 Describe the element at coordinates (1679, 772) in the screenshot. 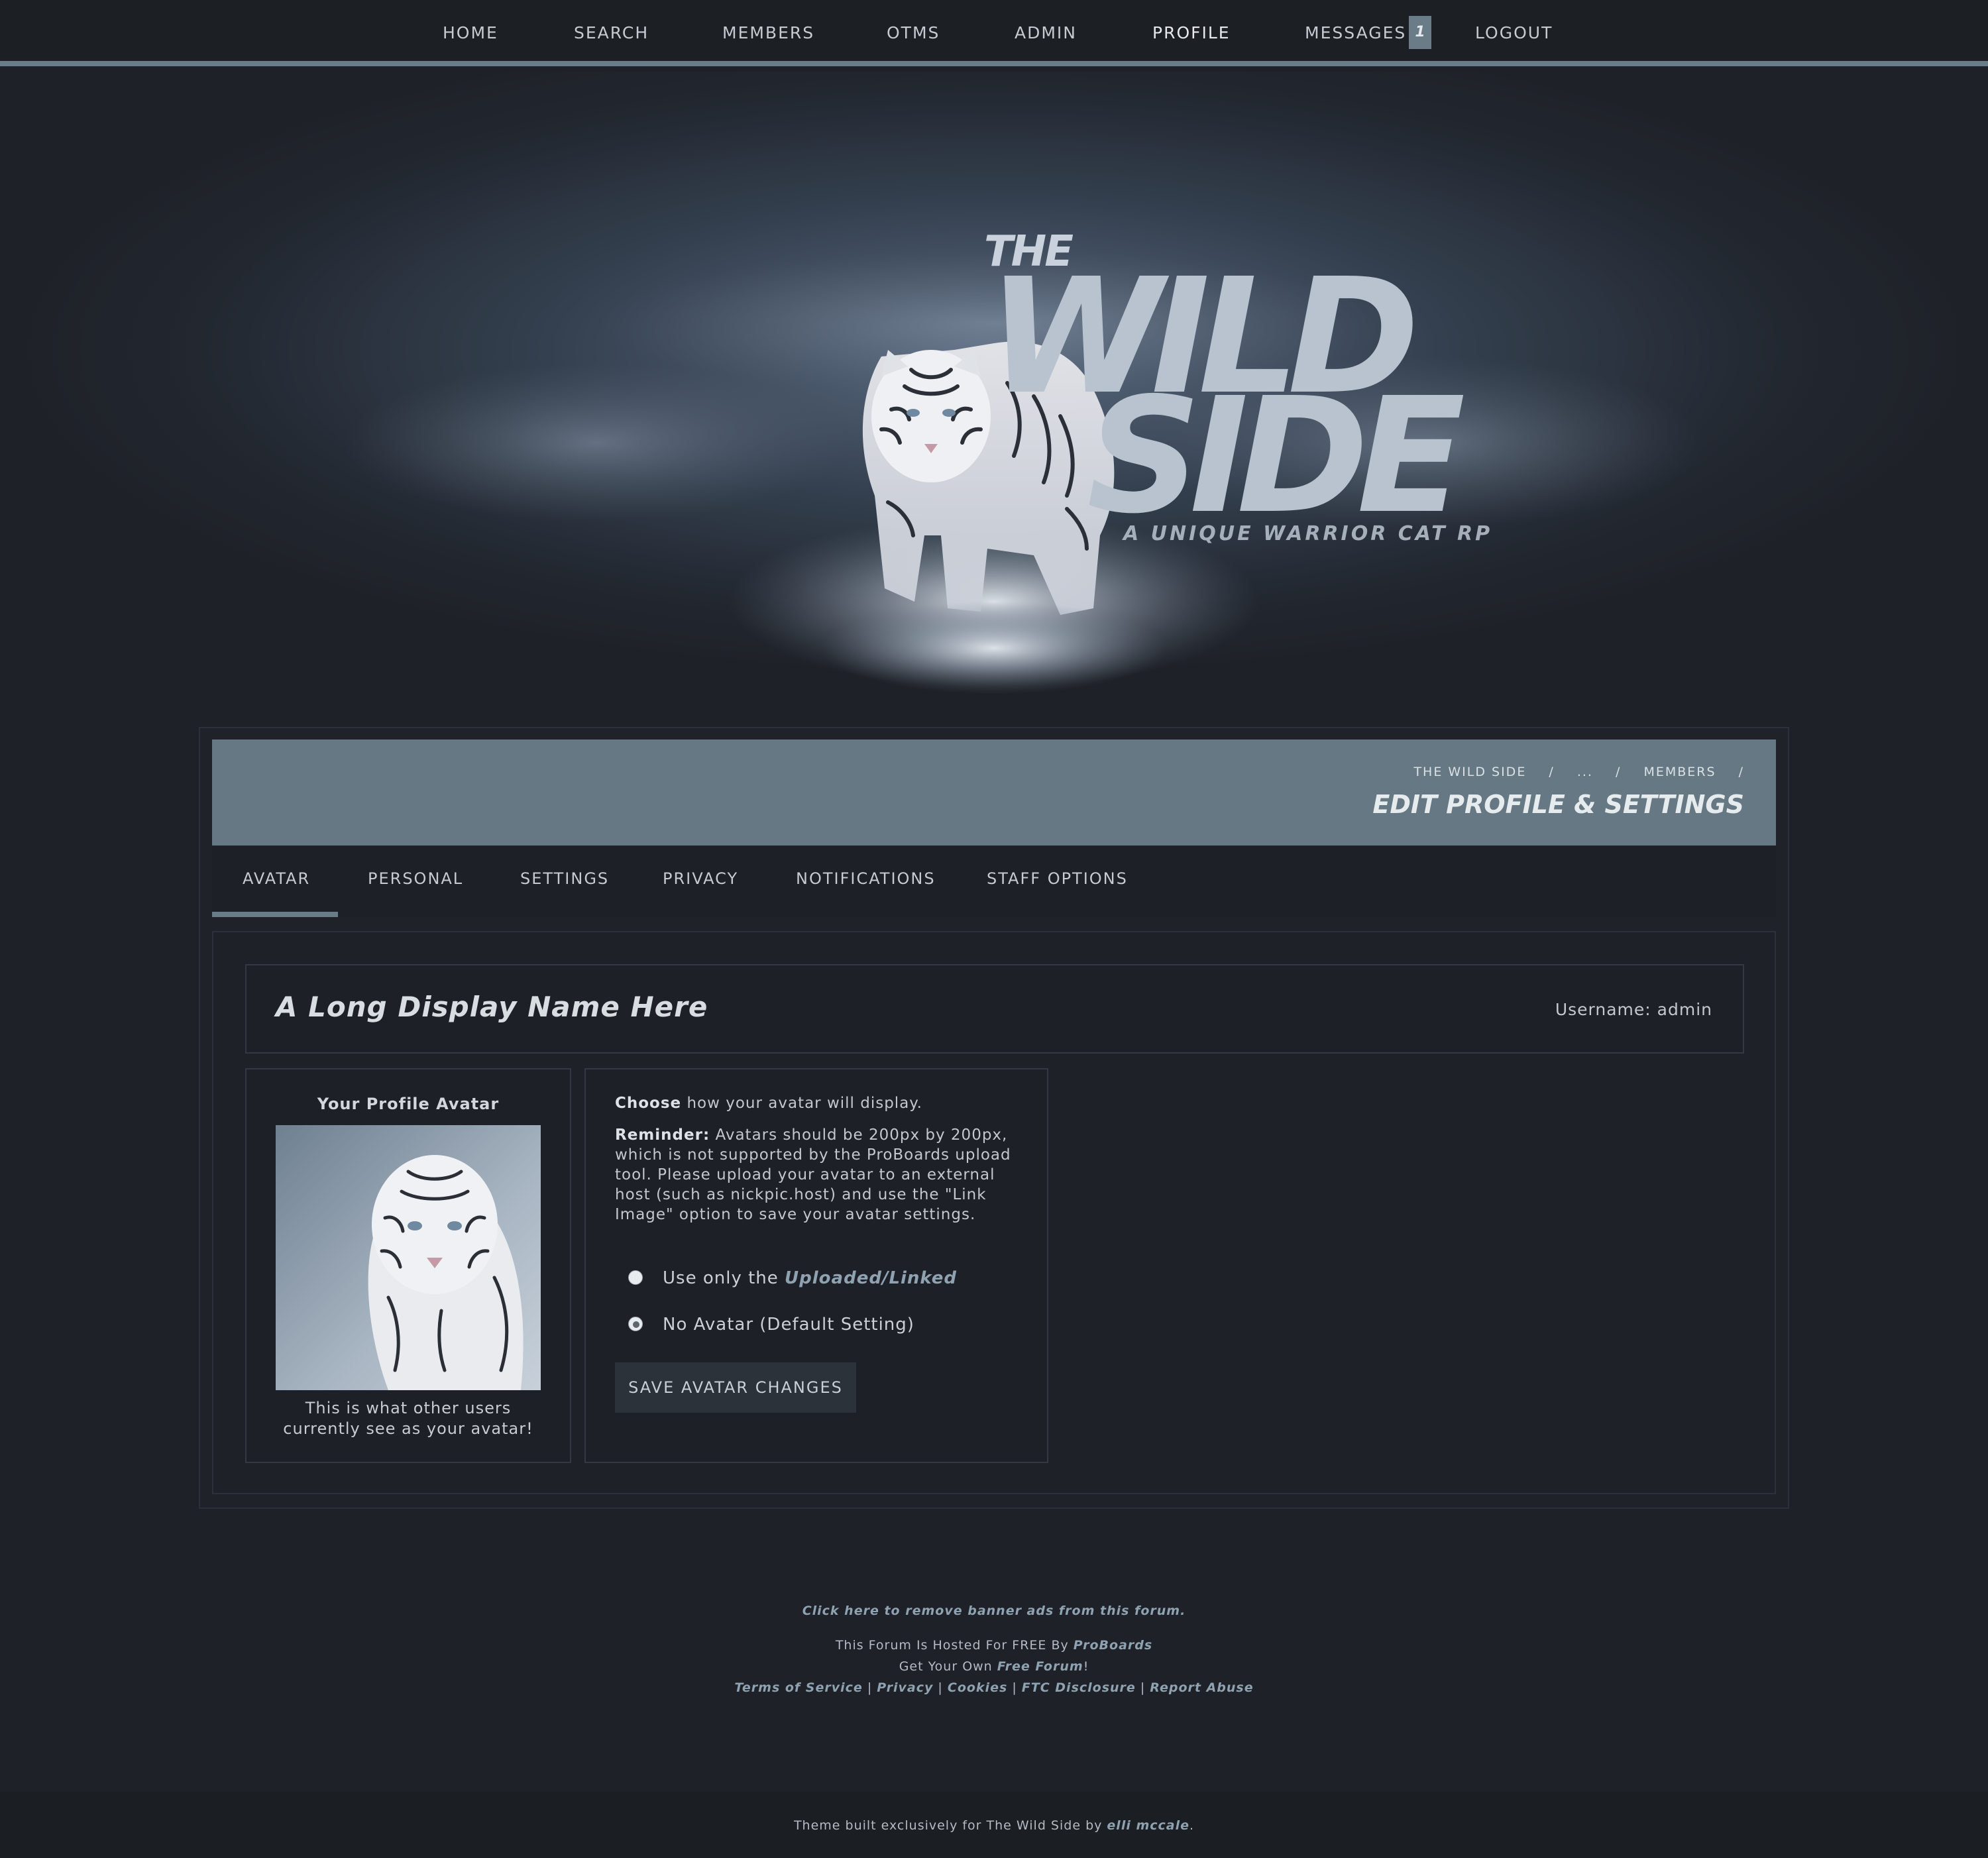

I see `breadcrumb-members: MEMBERS` at that location.